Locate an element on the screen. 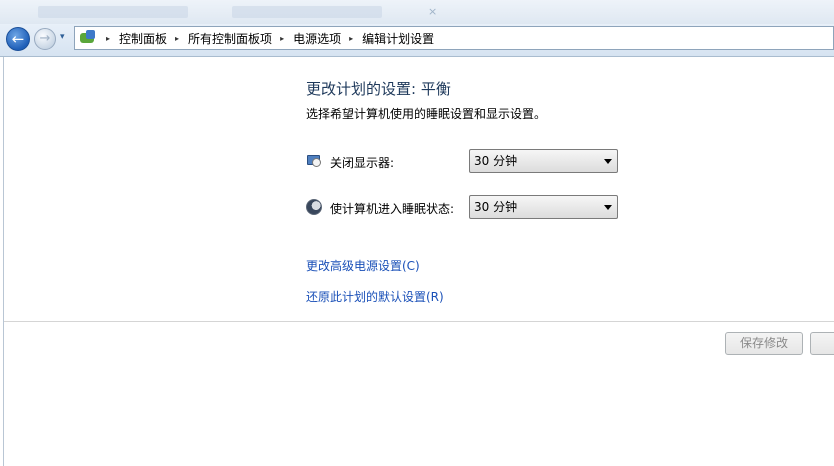 This screenshot has width=834, height=466. address-bar: ▸ 控制面板 ▸ 所有控制面板项 ▸ 电源选项 ▸ 编辑计划设置 is located at coordinates (454, 38).